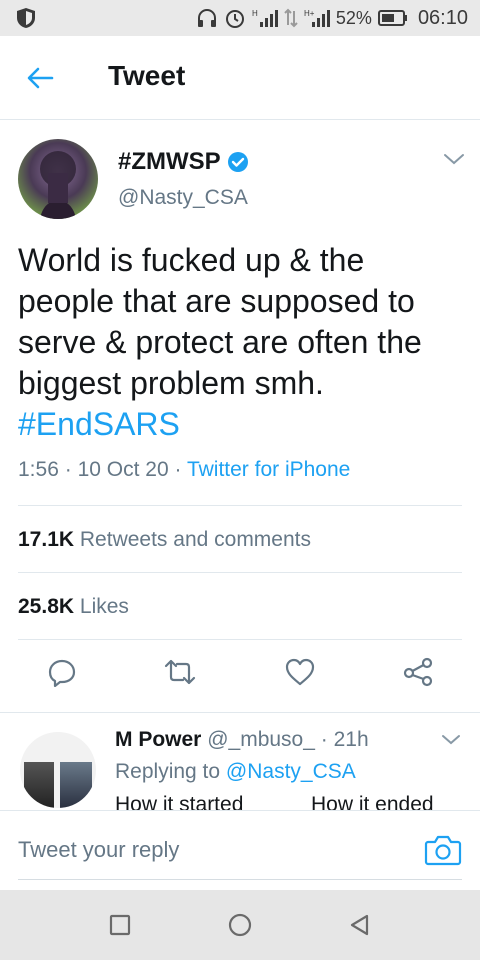  What do you see at coordinates (285, 801) in the screenshot?
I see `reply-text: How it started How it ended` at bounding box center [285, 801].